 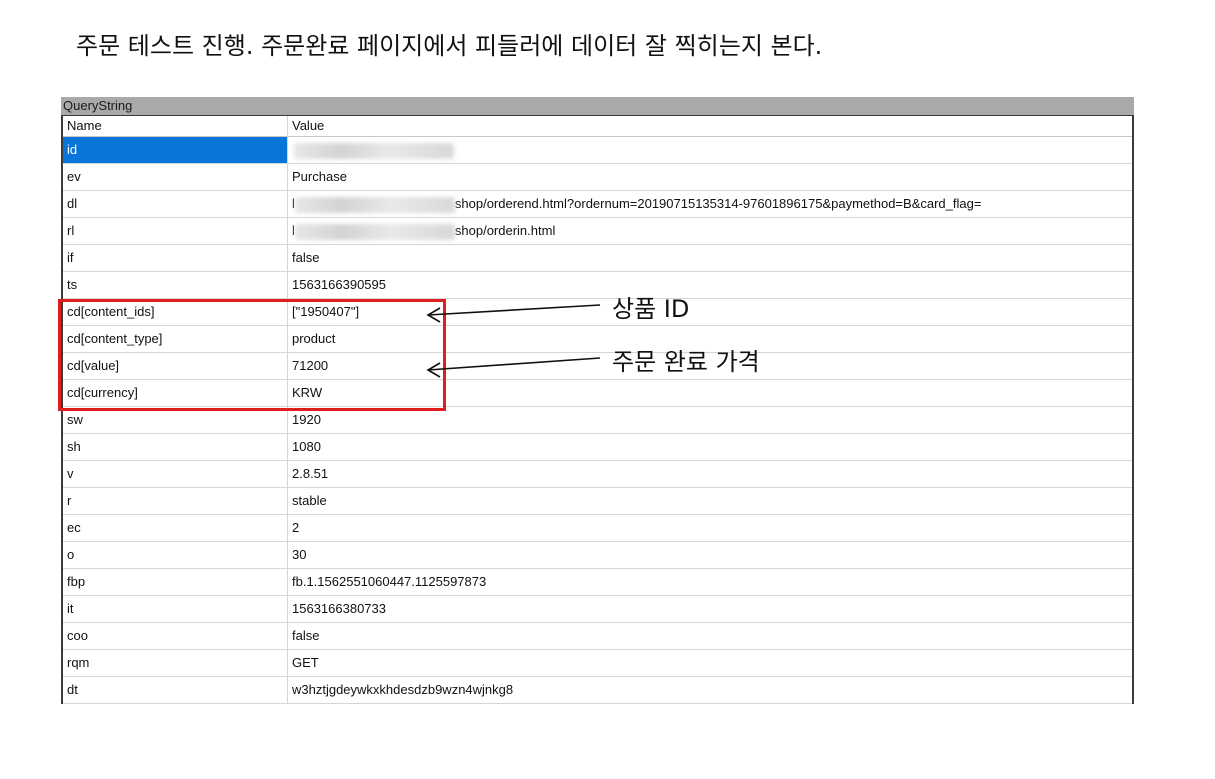 I want to click on row-name: rl, so click(x=175, y=231).